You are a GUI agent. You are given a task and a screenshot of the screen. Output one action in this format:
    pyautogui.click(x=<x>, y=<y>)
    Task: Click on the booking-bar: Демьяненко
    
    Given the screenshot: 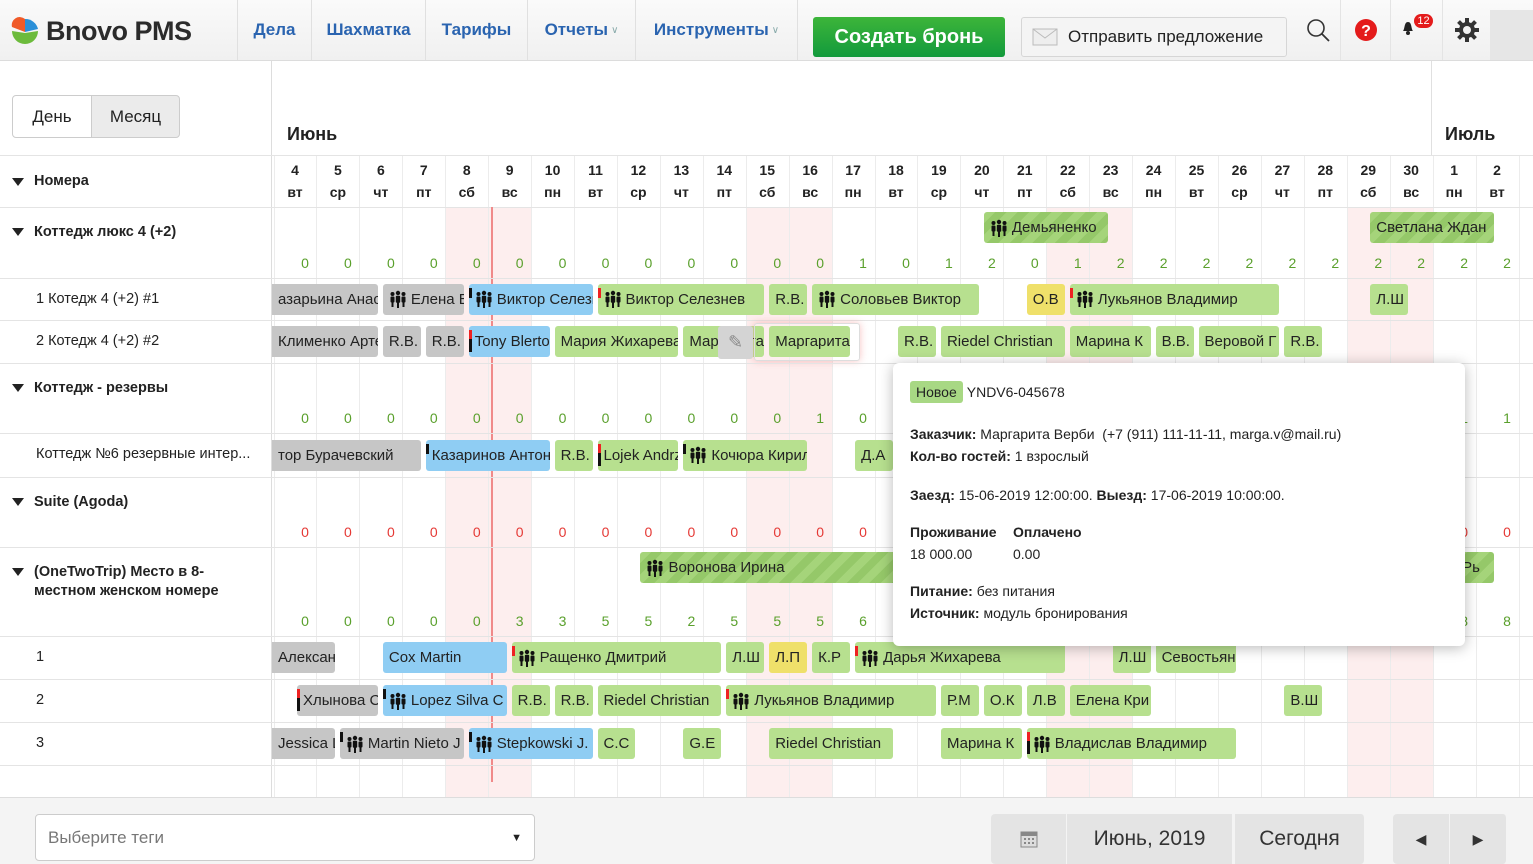 What is the action you would take?
    pyautogui.click(x=1045, y=227)
    